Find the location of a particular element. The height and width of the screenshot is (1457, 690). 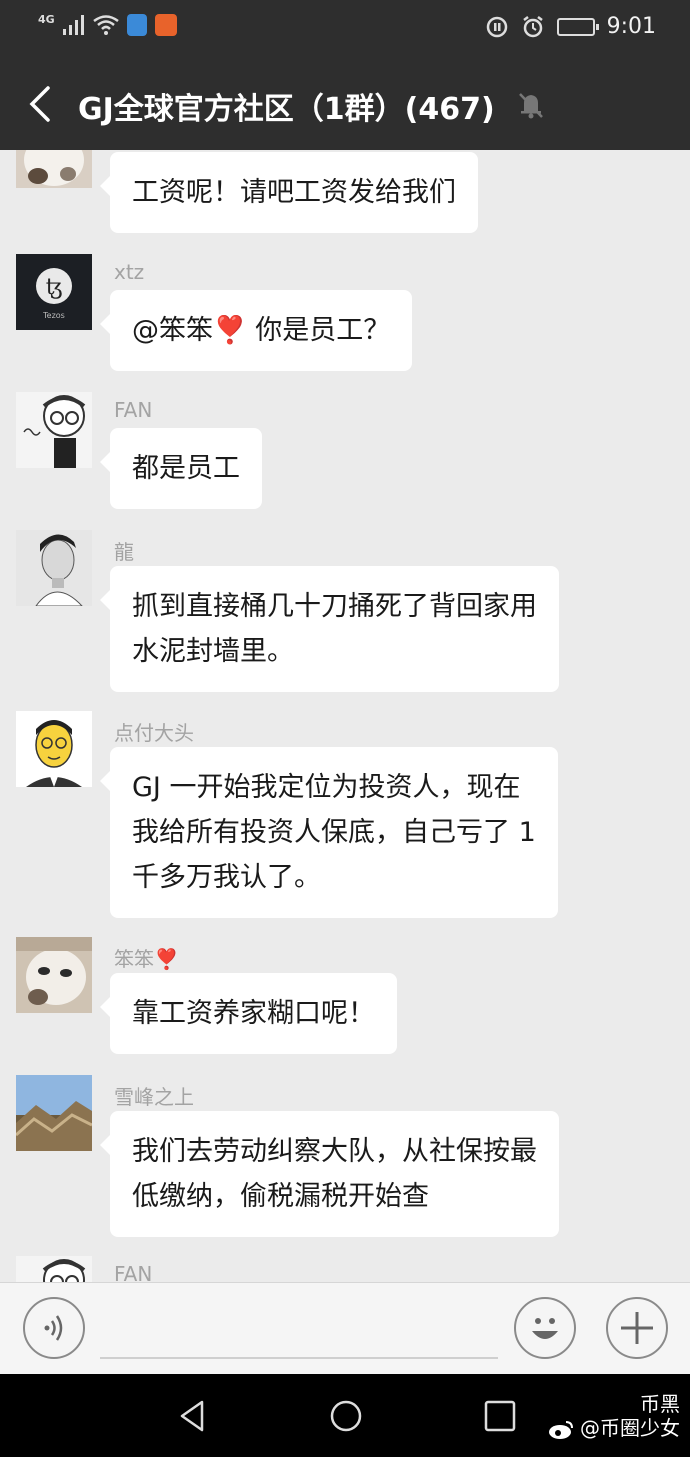

watermark-line1: 币黑 is located at coordinates (660, 1404).